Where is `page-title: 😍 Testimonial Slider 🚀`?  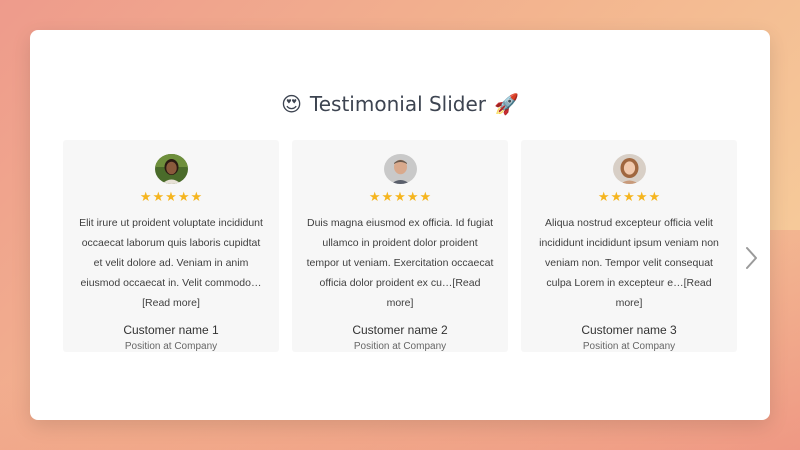 page-title: 😍 Testimonial Slider 🚀 is located at coordinates (400, 104).